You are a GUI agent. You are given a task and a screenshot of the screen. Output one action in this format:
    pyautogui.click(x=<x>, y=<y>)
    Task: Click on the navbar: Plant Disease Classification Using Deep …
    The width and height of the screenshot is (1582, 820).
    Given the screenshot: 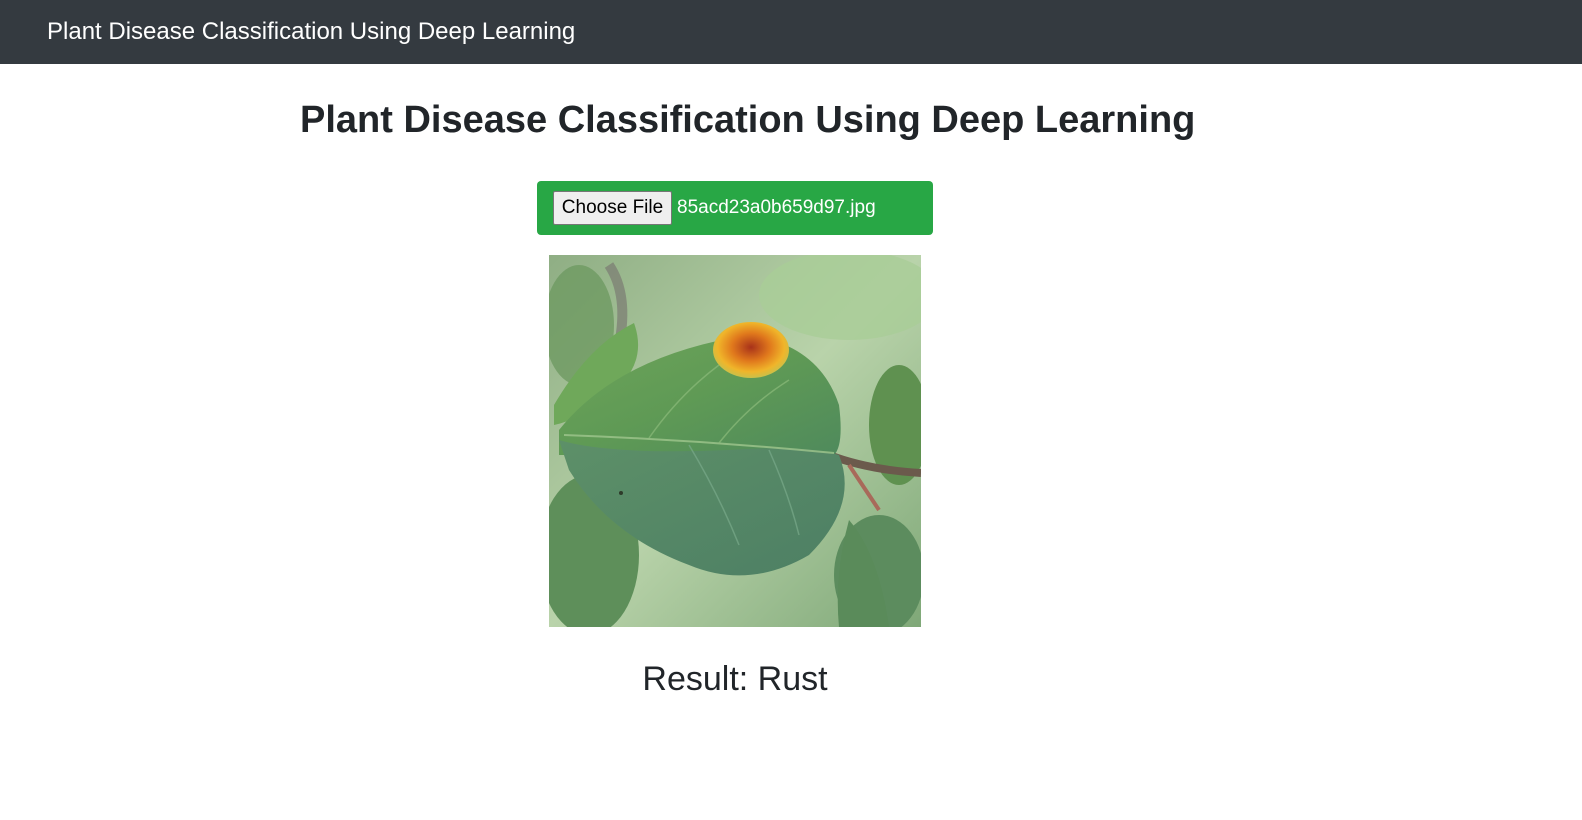 What is the action you would take?
    pyautogui.click(x=791, y=32)
    